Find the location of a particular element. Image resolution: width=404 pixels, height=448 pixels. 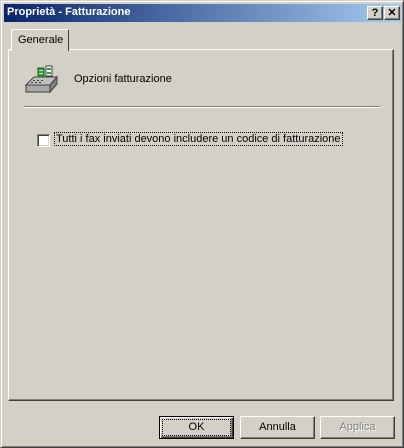

close-button: ✕ is located at coordinates (392, 13).